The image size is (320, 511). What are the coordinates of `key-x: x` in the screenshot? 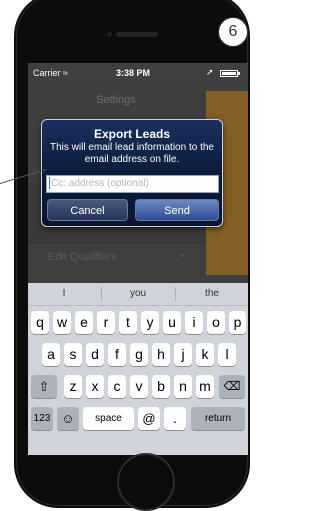 It's located at (95, 386).